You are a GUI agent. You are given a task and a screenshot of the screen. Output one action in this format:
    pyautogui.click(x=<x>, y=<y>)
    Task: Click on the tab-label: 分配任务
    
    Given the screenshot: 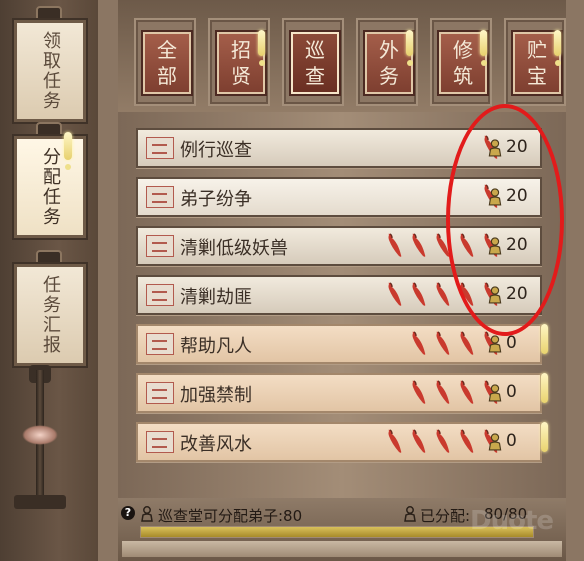 What is the action you would take?
    pyautogui.click(x=50, y=187)
    